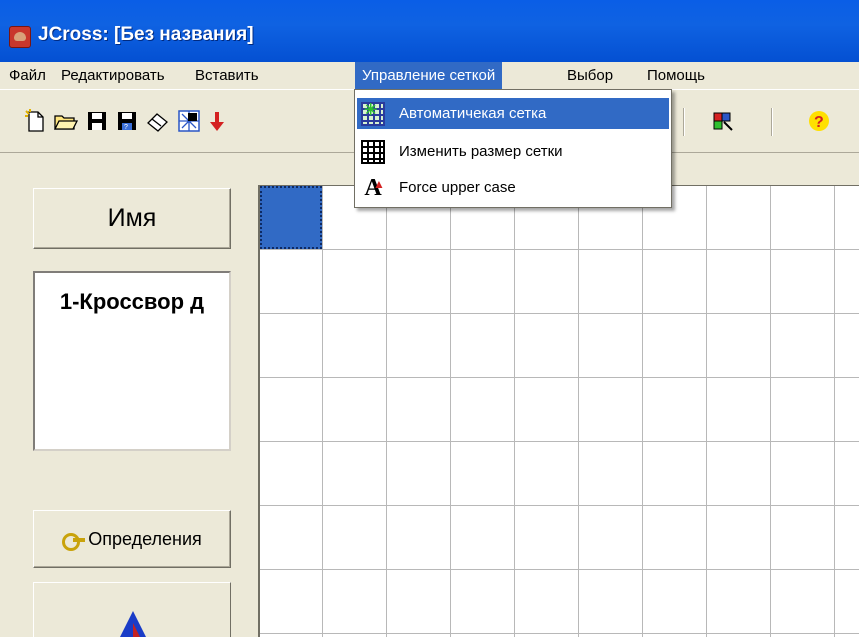  What do you see at coordinates (20, 37) in the screenshot?
I see `app-icon` at bounding box center [20, 37].